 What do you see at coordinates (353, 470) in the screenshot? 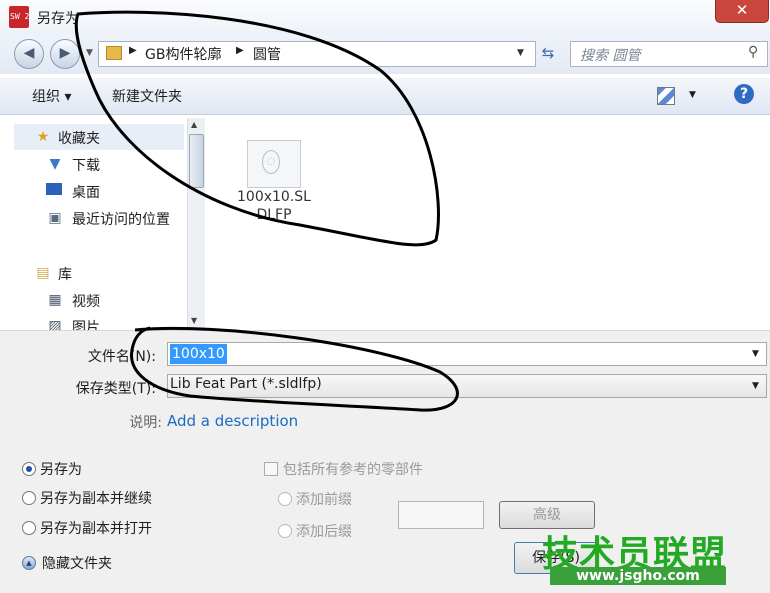
I see `include-references-label: 包括所有参考的零部件` at bounding box center [353, 470].